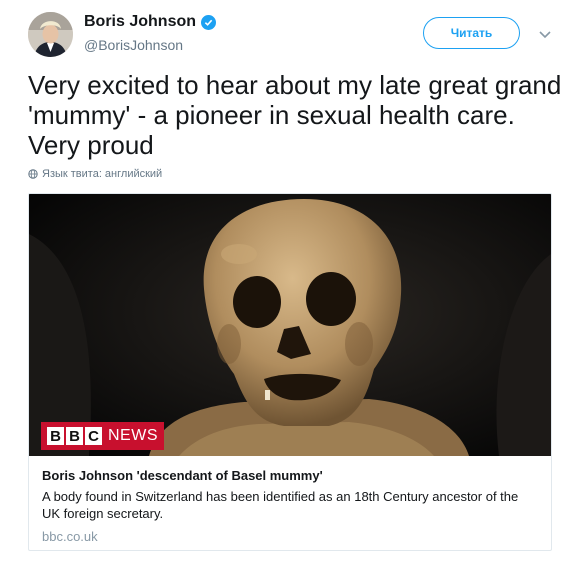  I want to click on author-name: Boris Johnson, so click(140, 22).